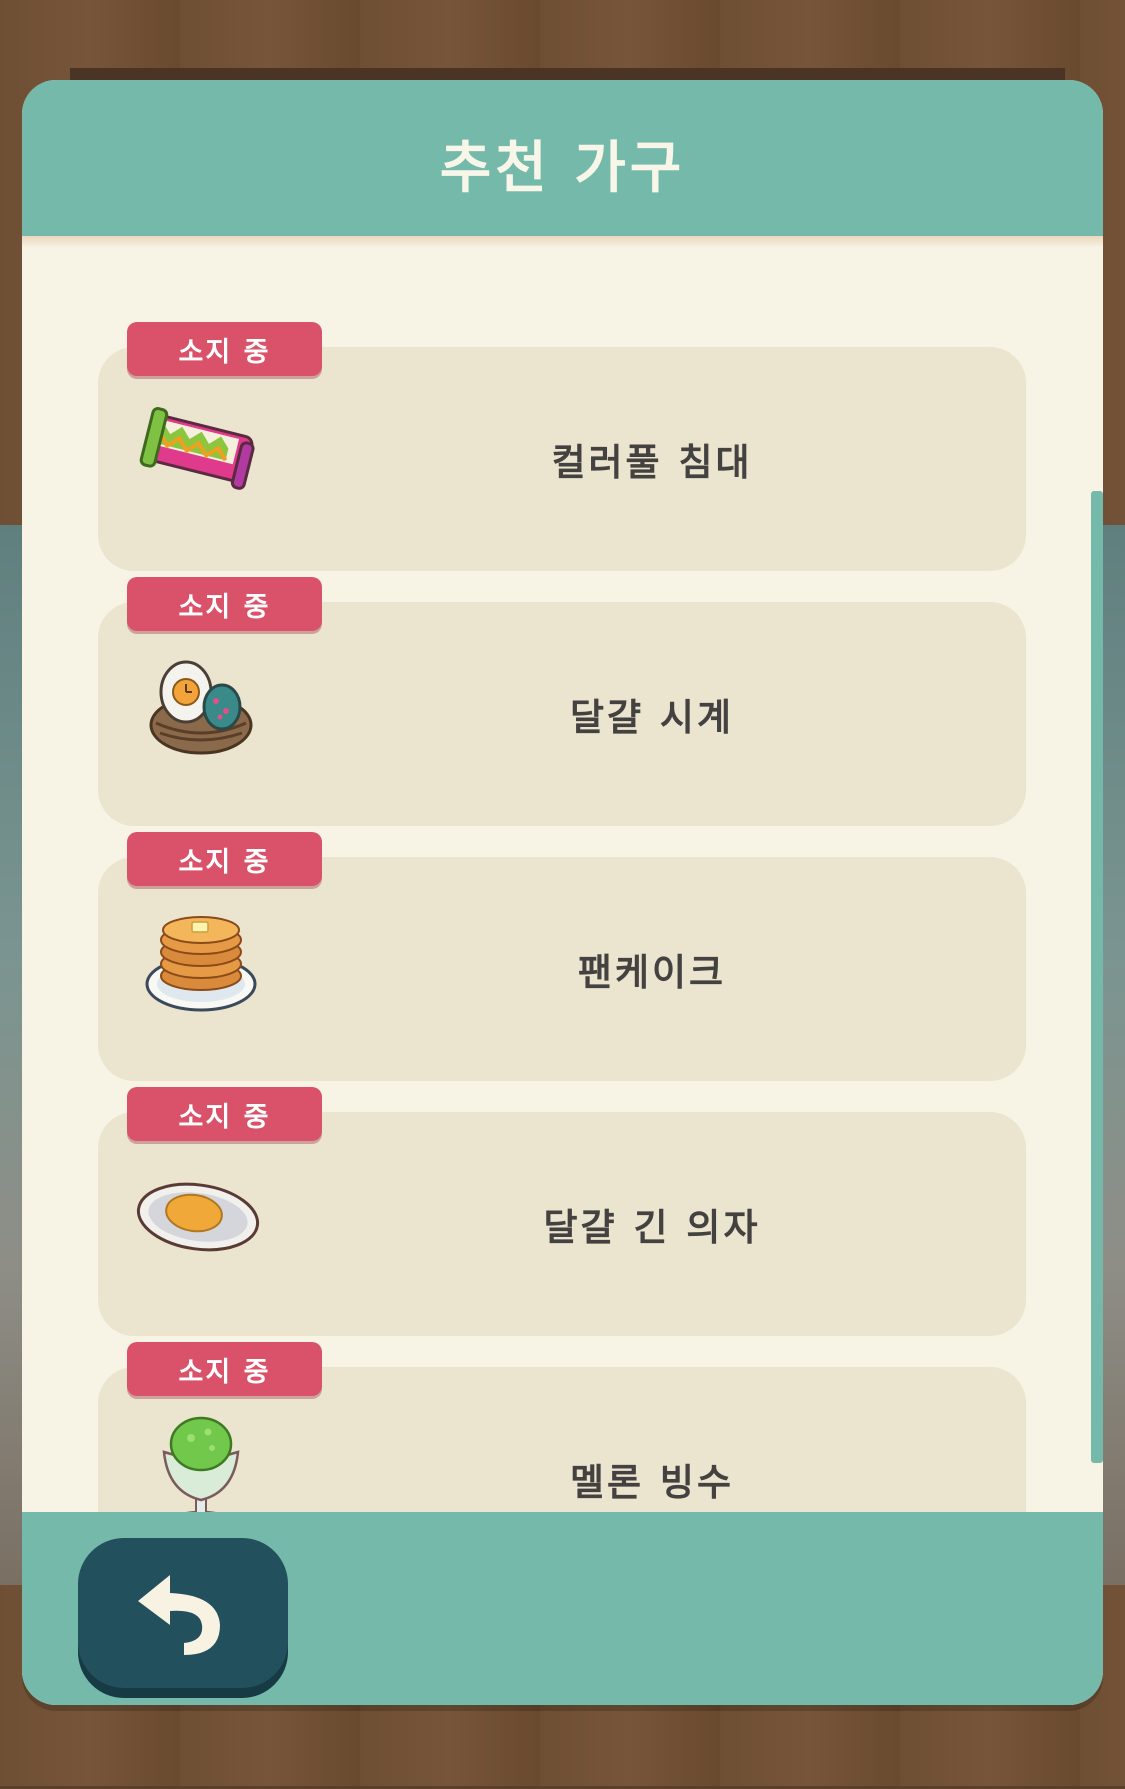 This screenshot has height=1789, width=1125. Describe the element at coordinates (652, 462) in the screenshot. I see `item-name: 컬러풀 침대` at that location.